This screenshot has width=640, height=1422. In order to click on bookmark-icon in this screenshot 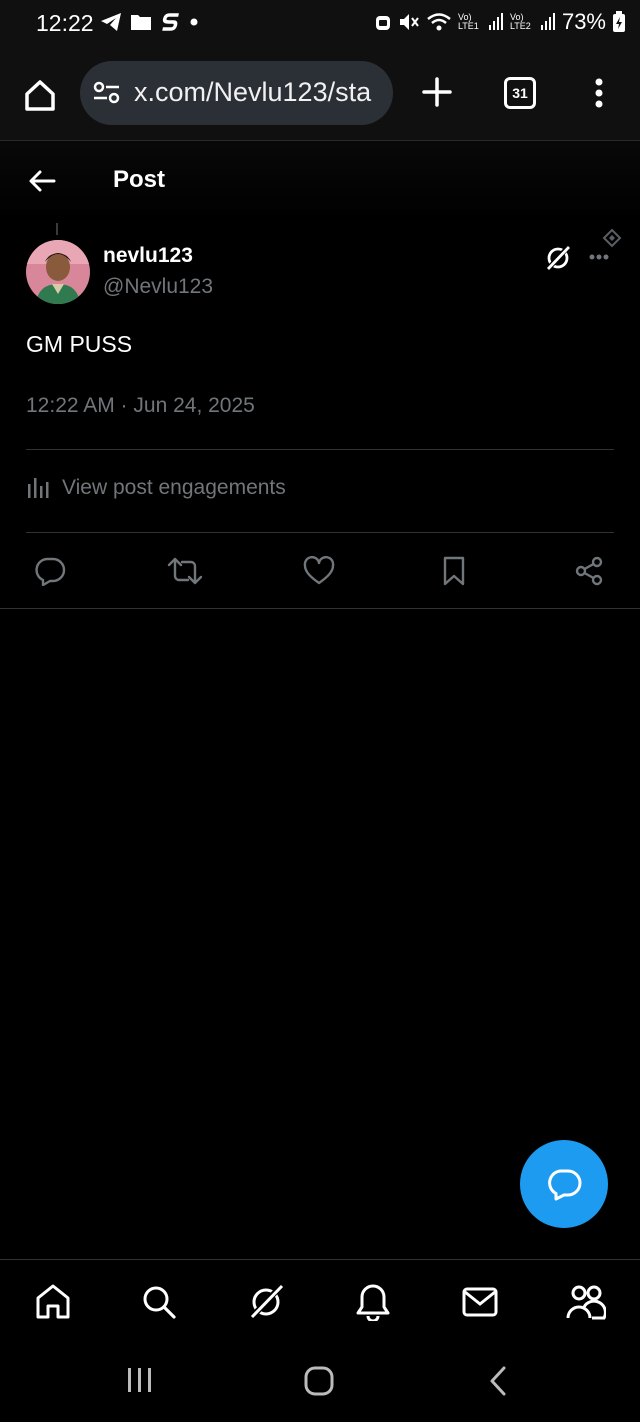, I will do `click(454, 571)`.